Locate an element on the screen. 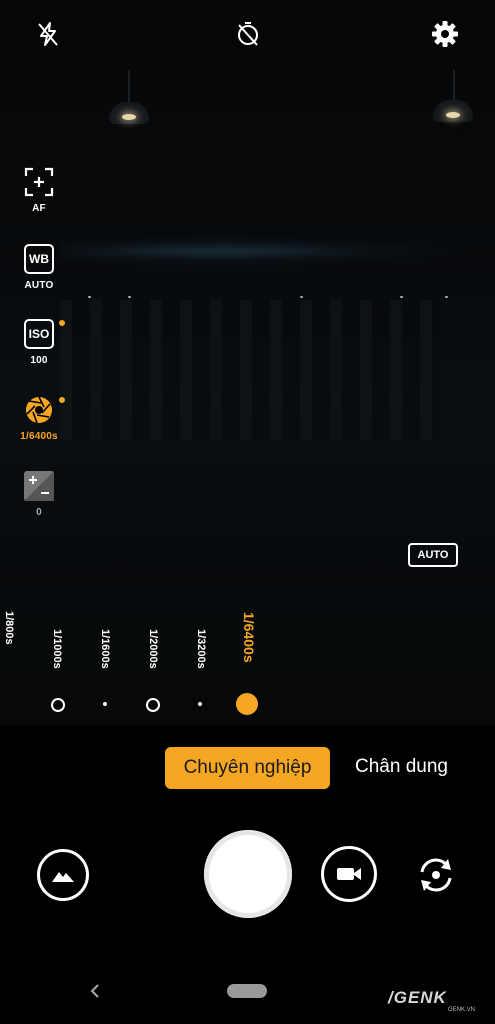  iso-badge: ISO is located at coordinates (39, 334).